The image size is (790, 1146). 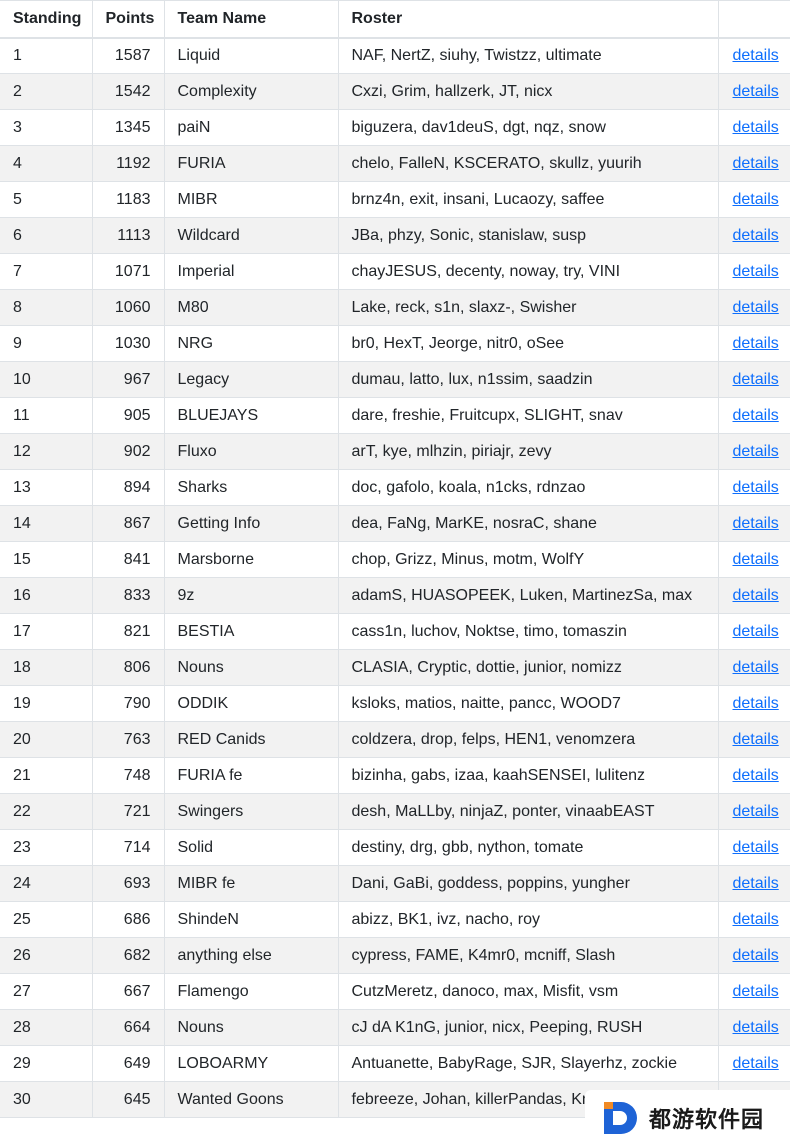 What do you see at coordinates (128, 847) in the screenshot?
I see `points-cell: 714` at bounding box center [128, 847].